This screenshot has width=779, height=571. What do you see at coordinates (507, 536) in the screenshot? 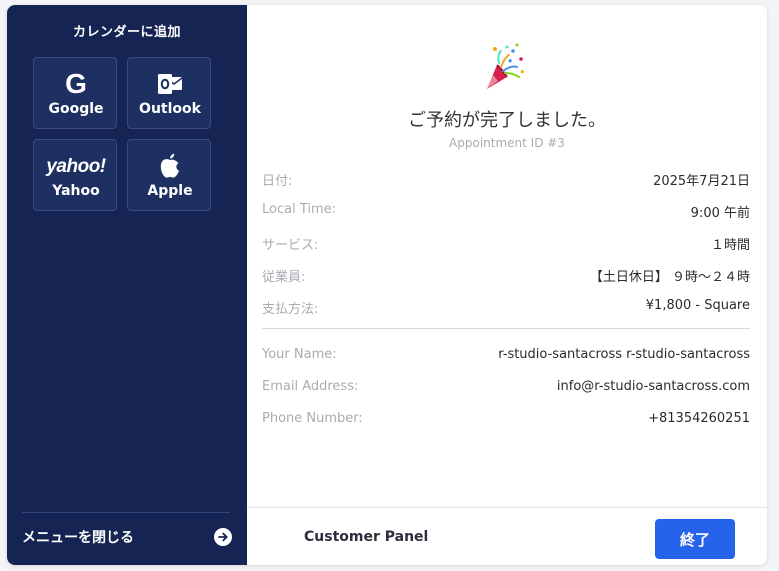
I see `dialog-footer: Customer Panel 終了` at bounding box center [507, 536].